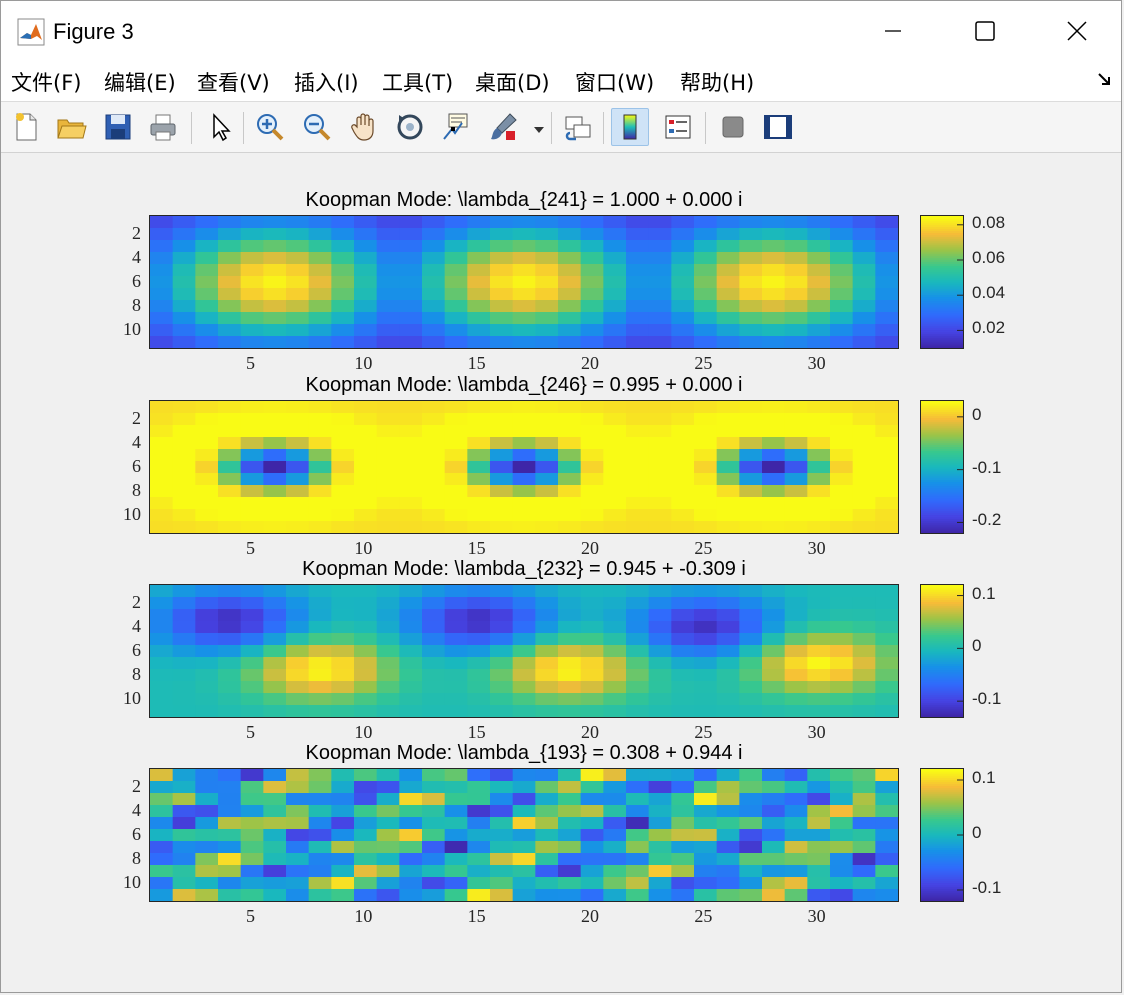  Describe the element at coordinates (504, 127) in the screenshot. I see `brush-button` at that location.